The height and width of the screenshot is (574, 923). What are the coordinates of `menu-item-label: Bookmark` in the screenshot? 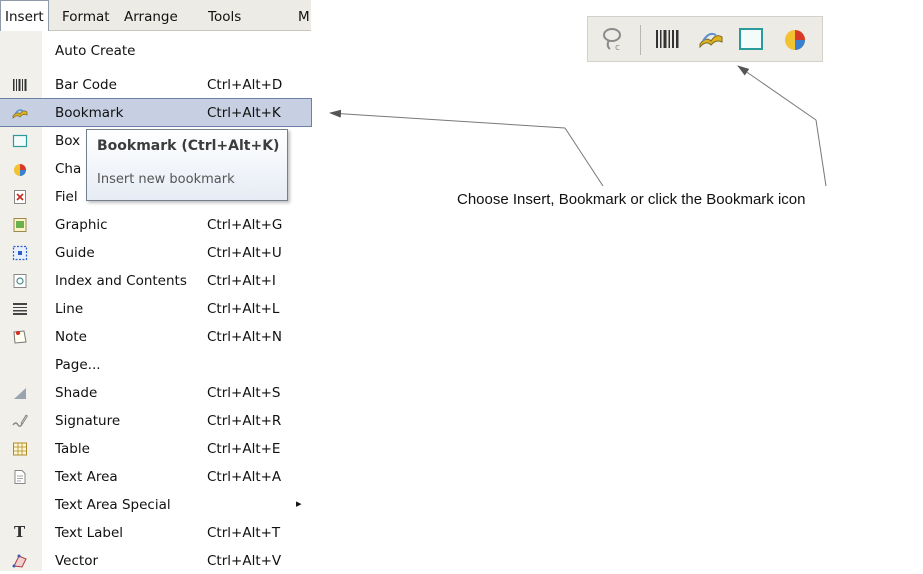 It's located at (89, 113).